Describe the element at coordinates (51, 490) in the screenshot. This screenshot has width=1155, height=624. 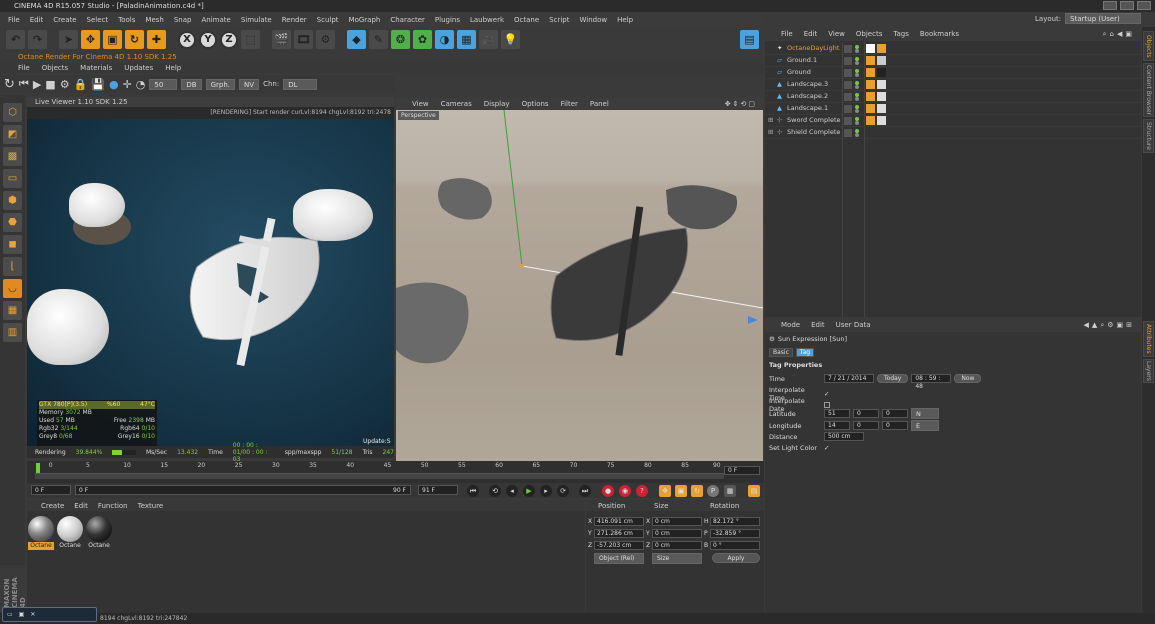
I see `start-frame-field: 0 F` at that location.